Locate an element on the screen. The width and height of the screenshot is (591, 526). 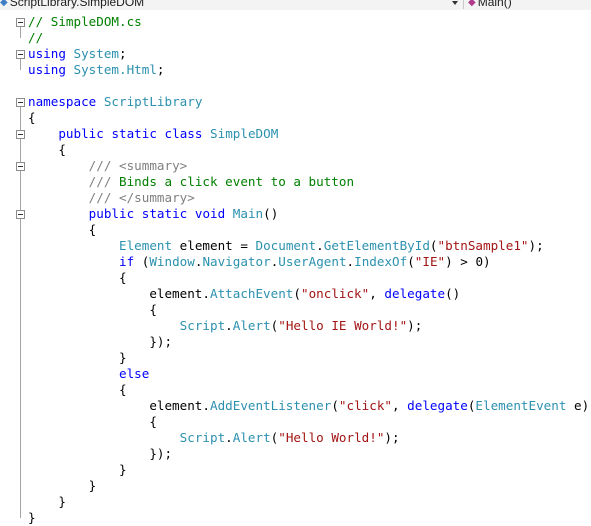
code-token: else is located at coordinates (134, 373).